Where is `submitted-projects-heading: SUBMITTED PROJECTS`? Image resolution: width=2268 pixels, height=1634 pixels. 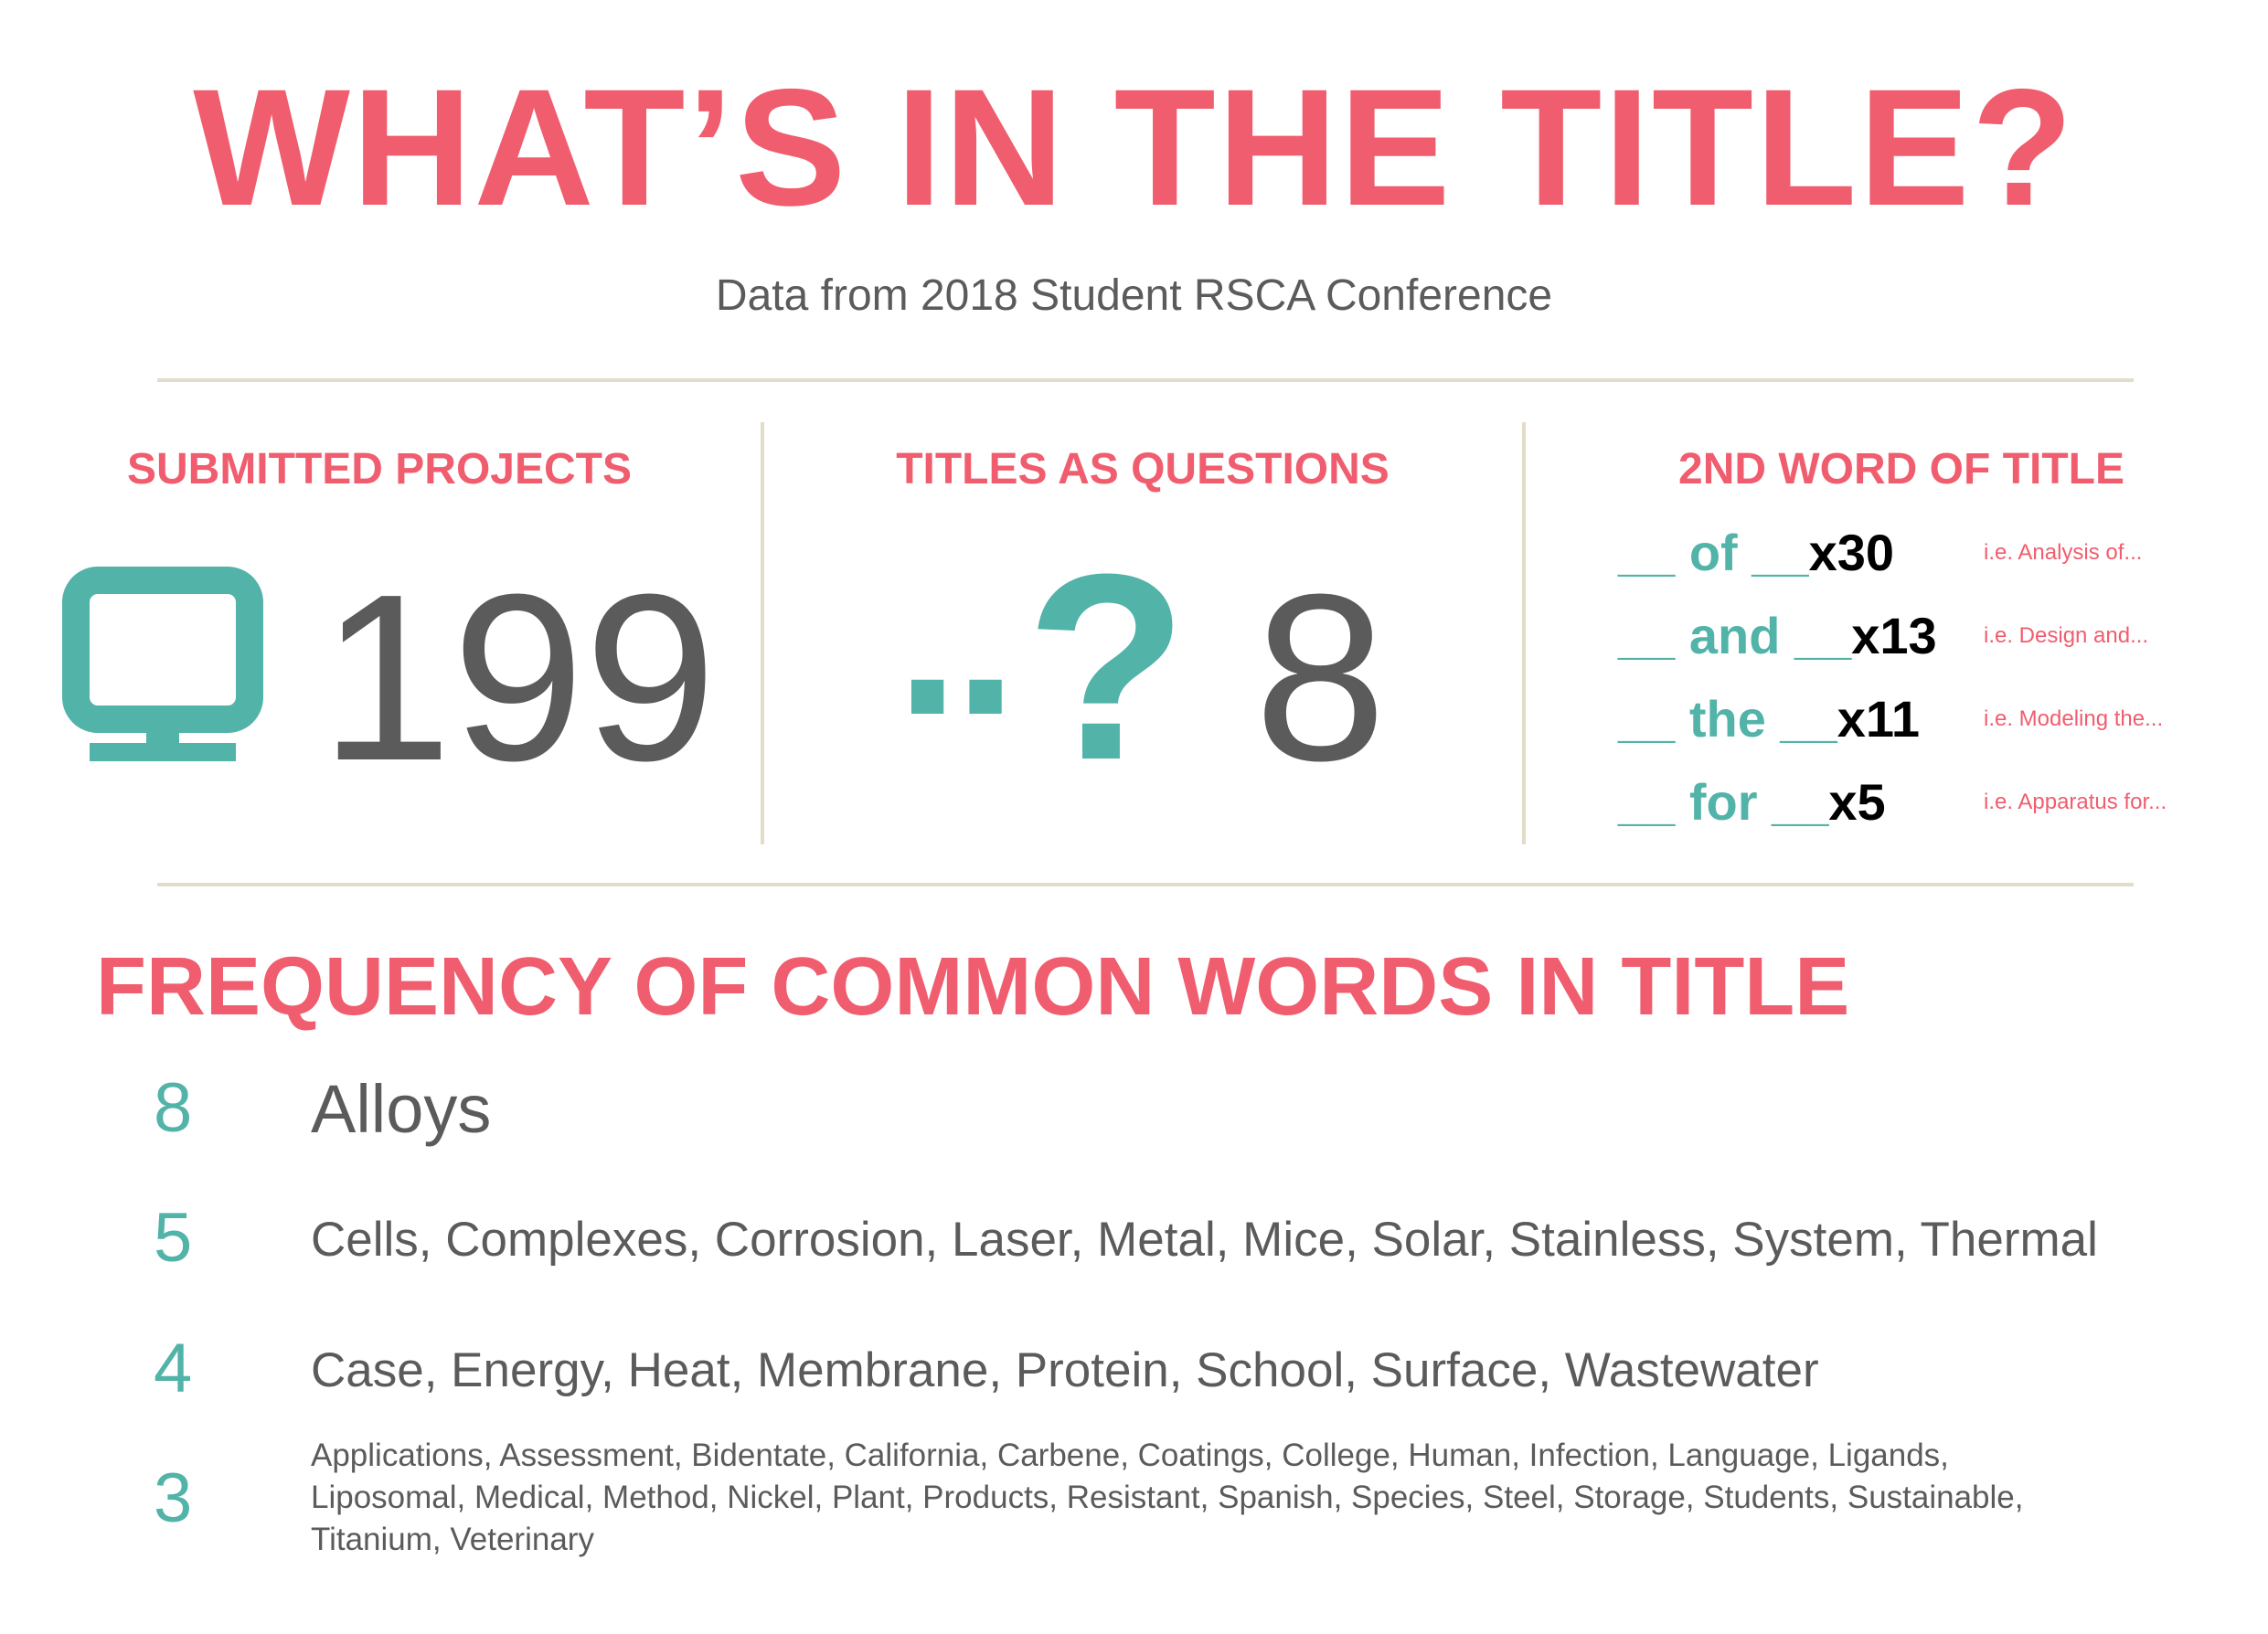 submitted-projects-heading: SUBMITTED PROJECTS is located at coordinates (379, 469).